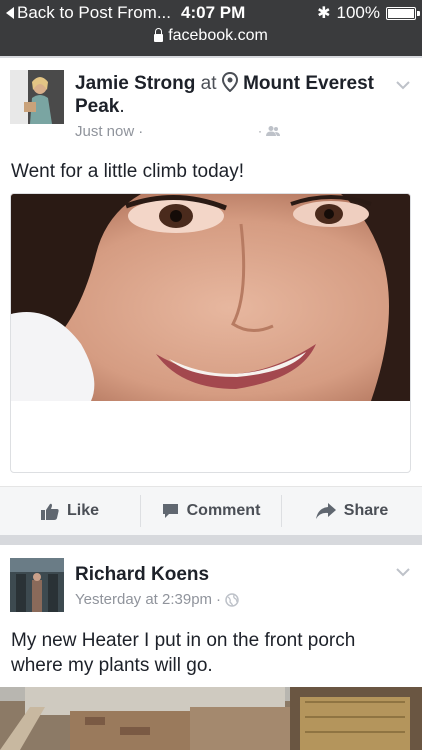  I want to click on photo-image, so click(211, 718).